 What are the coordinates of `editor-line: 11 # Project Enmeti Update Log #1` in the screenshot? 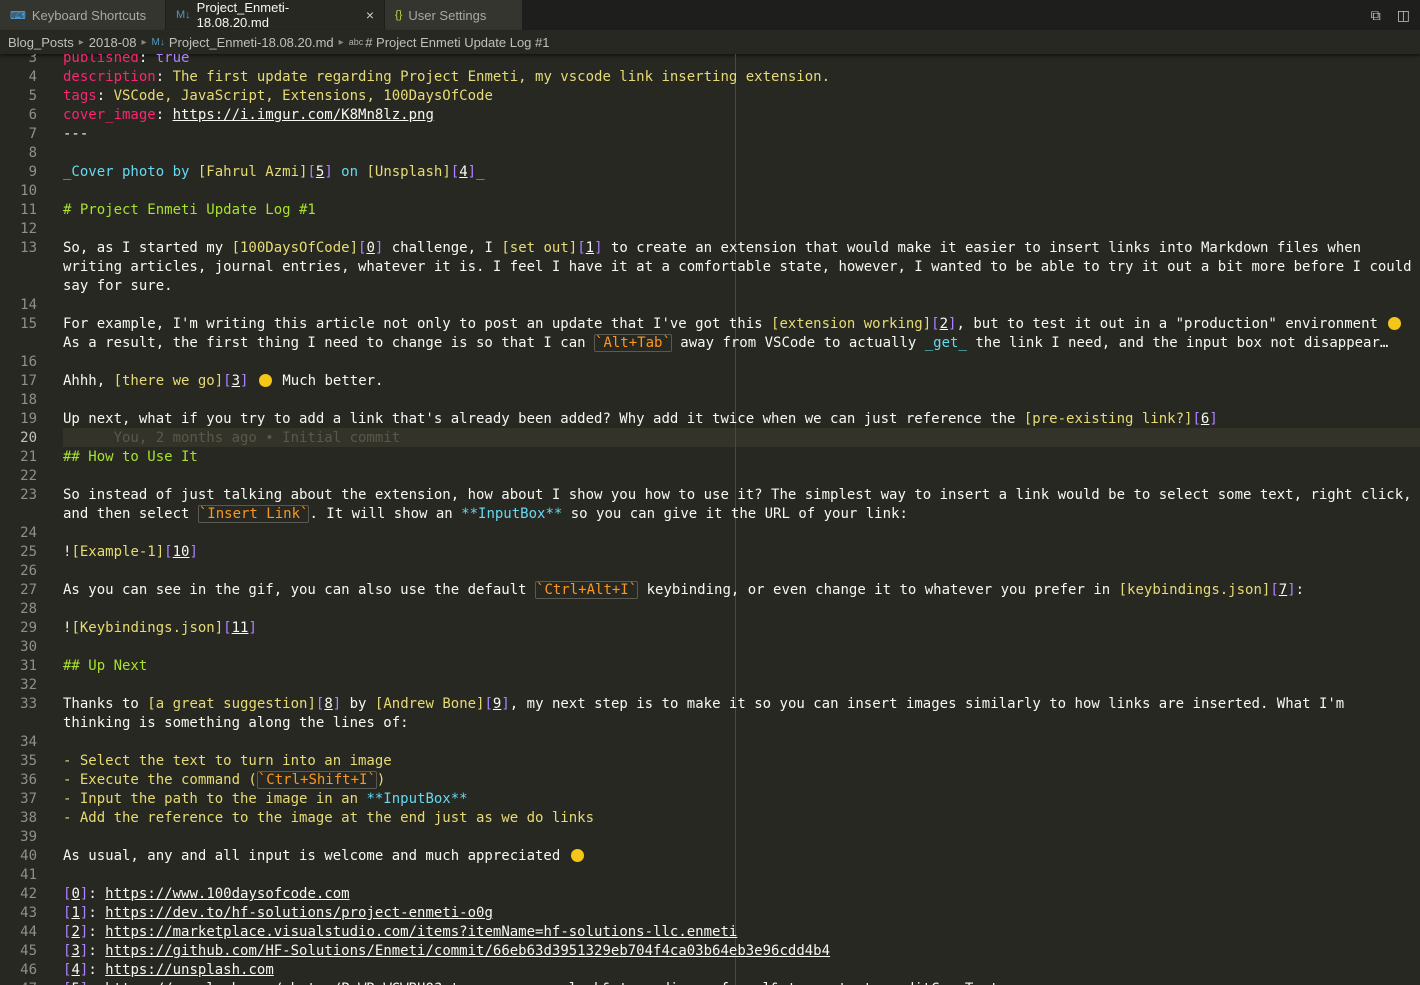 It's located at (710, 210).